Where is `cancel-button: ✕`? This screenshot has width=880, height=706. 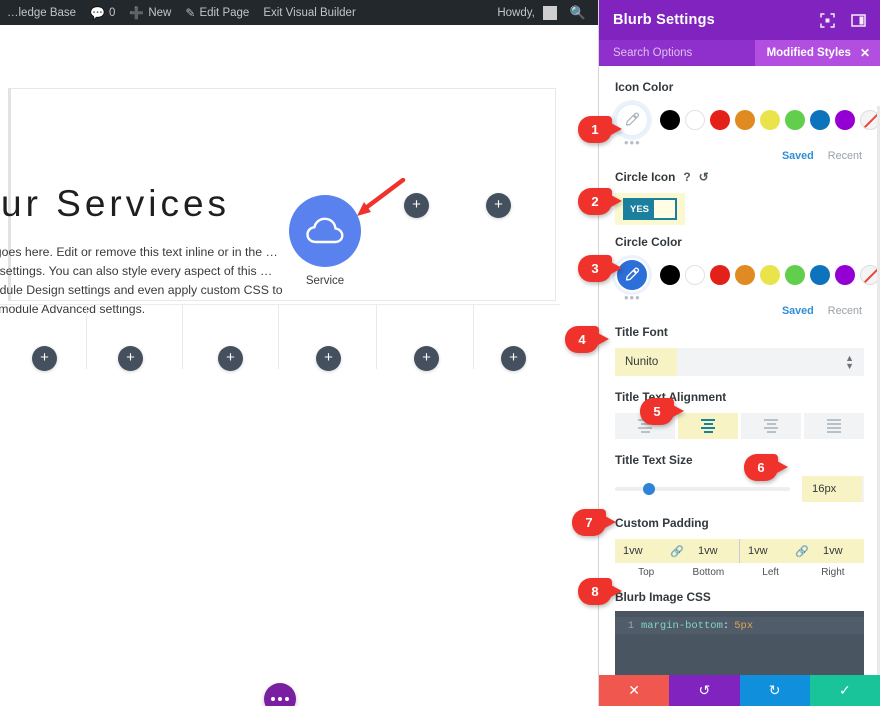
cancel-button: ✕ is located at coordinates (634, 690).